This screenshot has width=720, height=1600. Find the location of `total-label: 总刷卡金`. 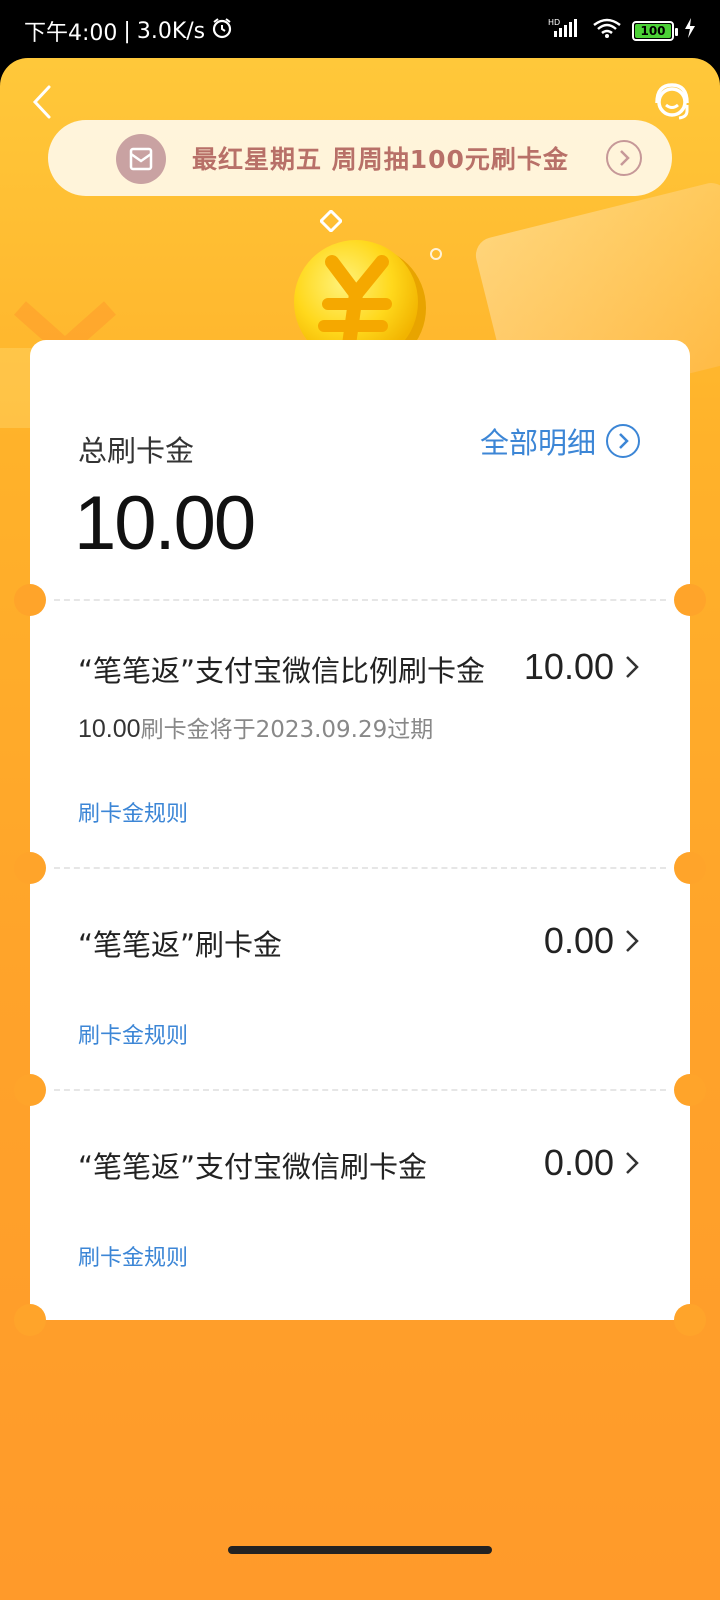

total-label: 总刷卡金 is located at coordinates (136, 451).